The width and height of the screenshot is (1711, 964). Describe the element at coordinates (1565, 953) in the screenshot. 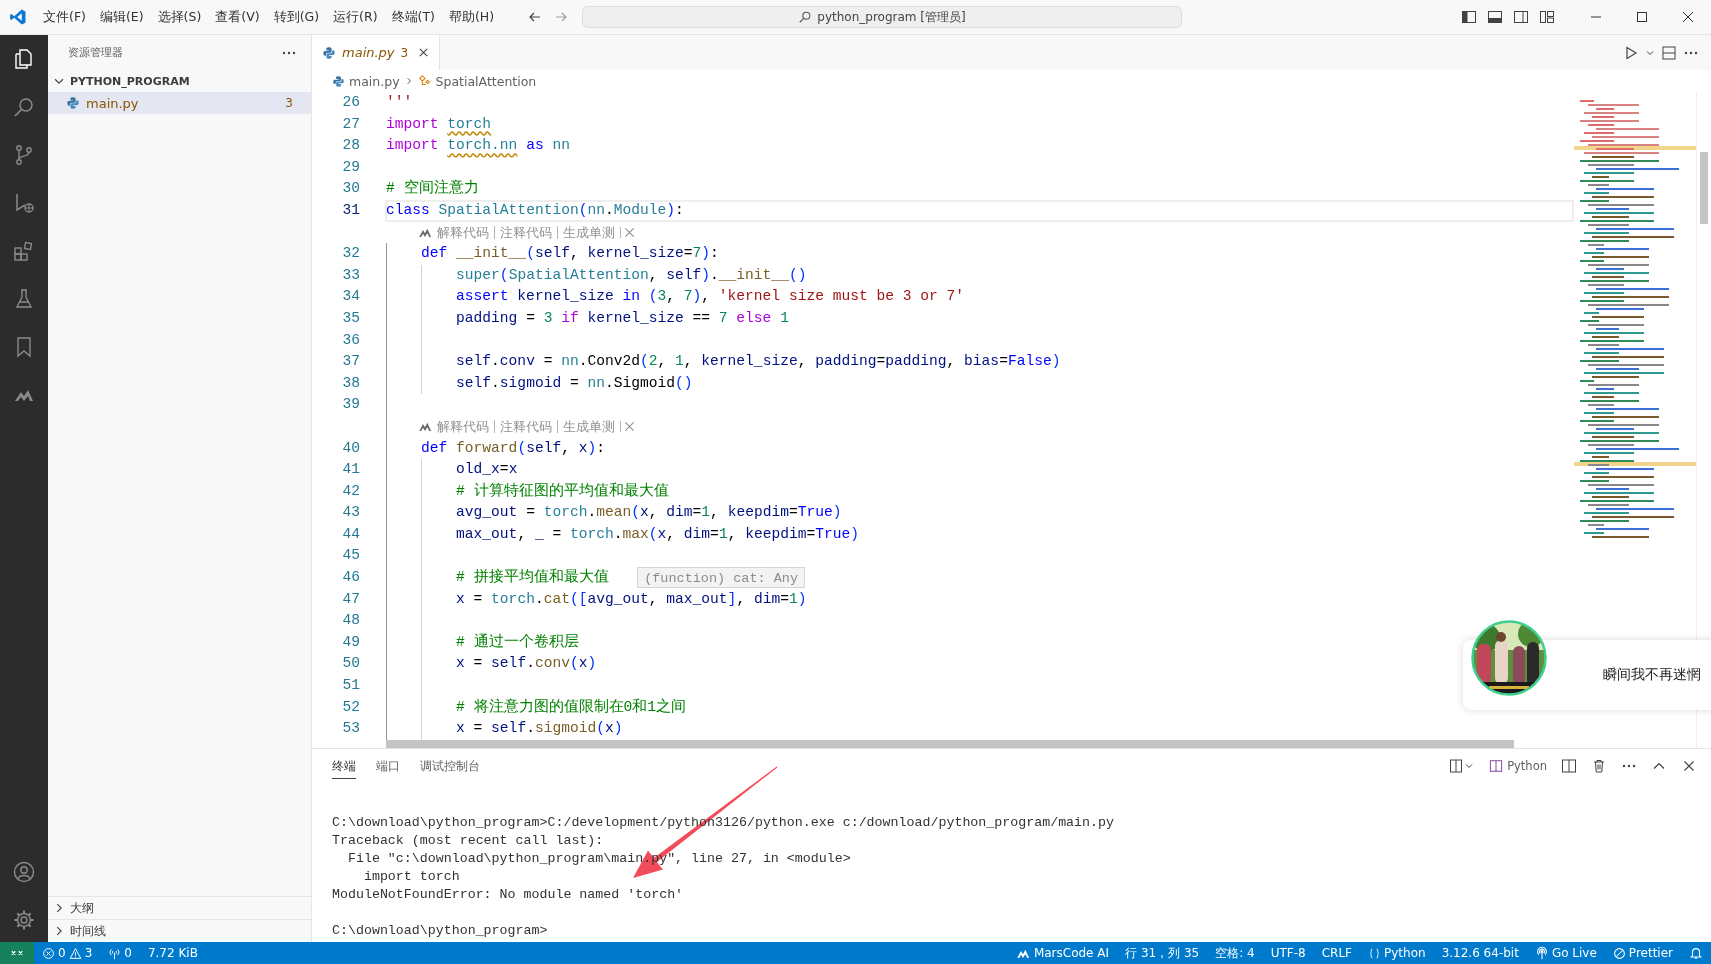

I see `go-live-status: Go Live` at that location.